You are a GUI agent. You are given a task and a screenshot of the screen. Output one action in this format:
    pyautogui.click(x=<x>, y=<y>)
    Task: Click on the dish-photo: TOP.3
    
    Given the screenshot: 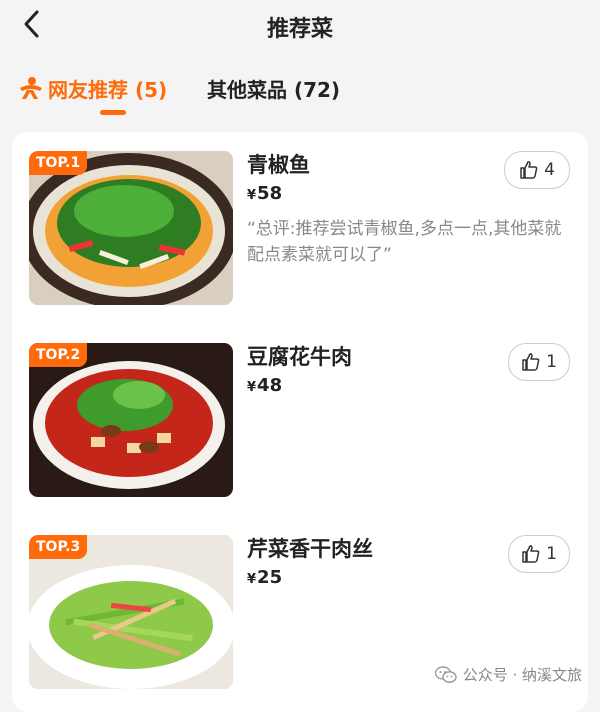 What is the action you would take?
    pyautogui.click(x=131, y=612)
    